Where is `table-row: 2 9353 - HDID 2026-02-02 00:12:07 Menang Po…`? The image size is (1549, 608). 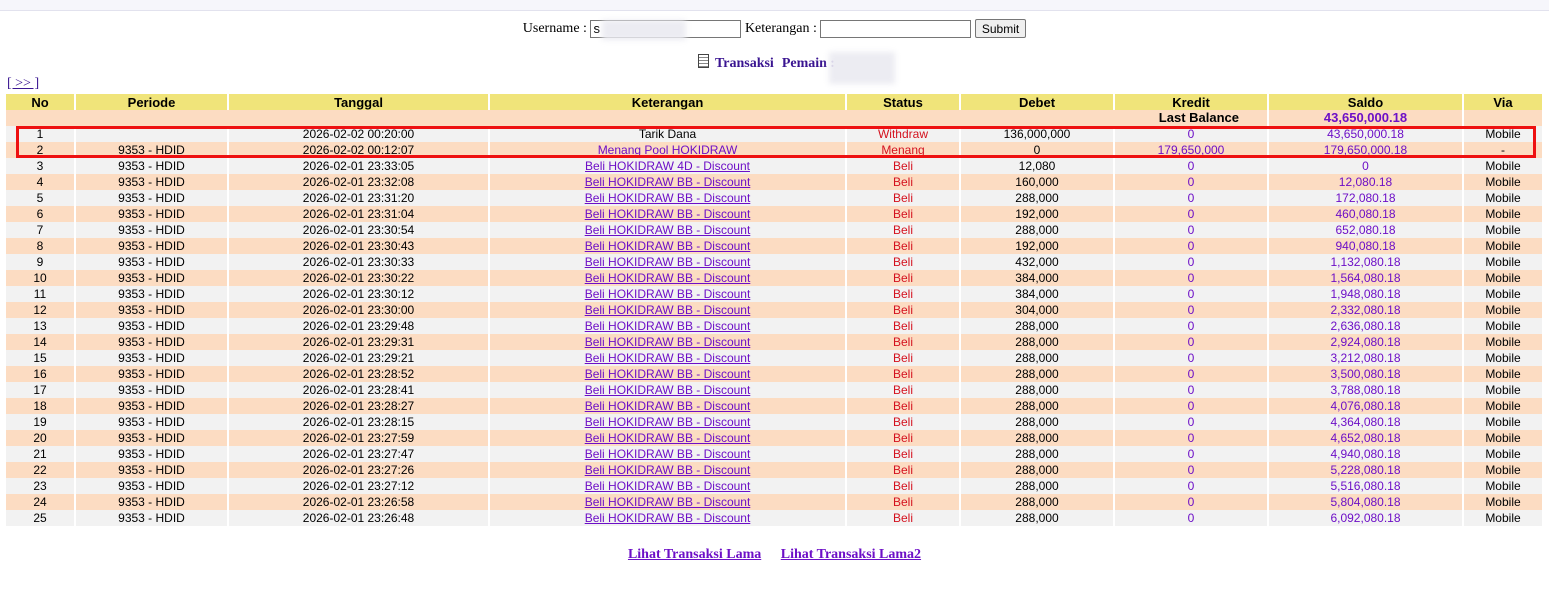 table-row: 2 9353 - HDID 2026-02-02 00:12:07 Menang Po… is located at coordinates (774, 150).